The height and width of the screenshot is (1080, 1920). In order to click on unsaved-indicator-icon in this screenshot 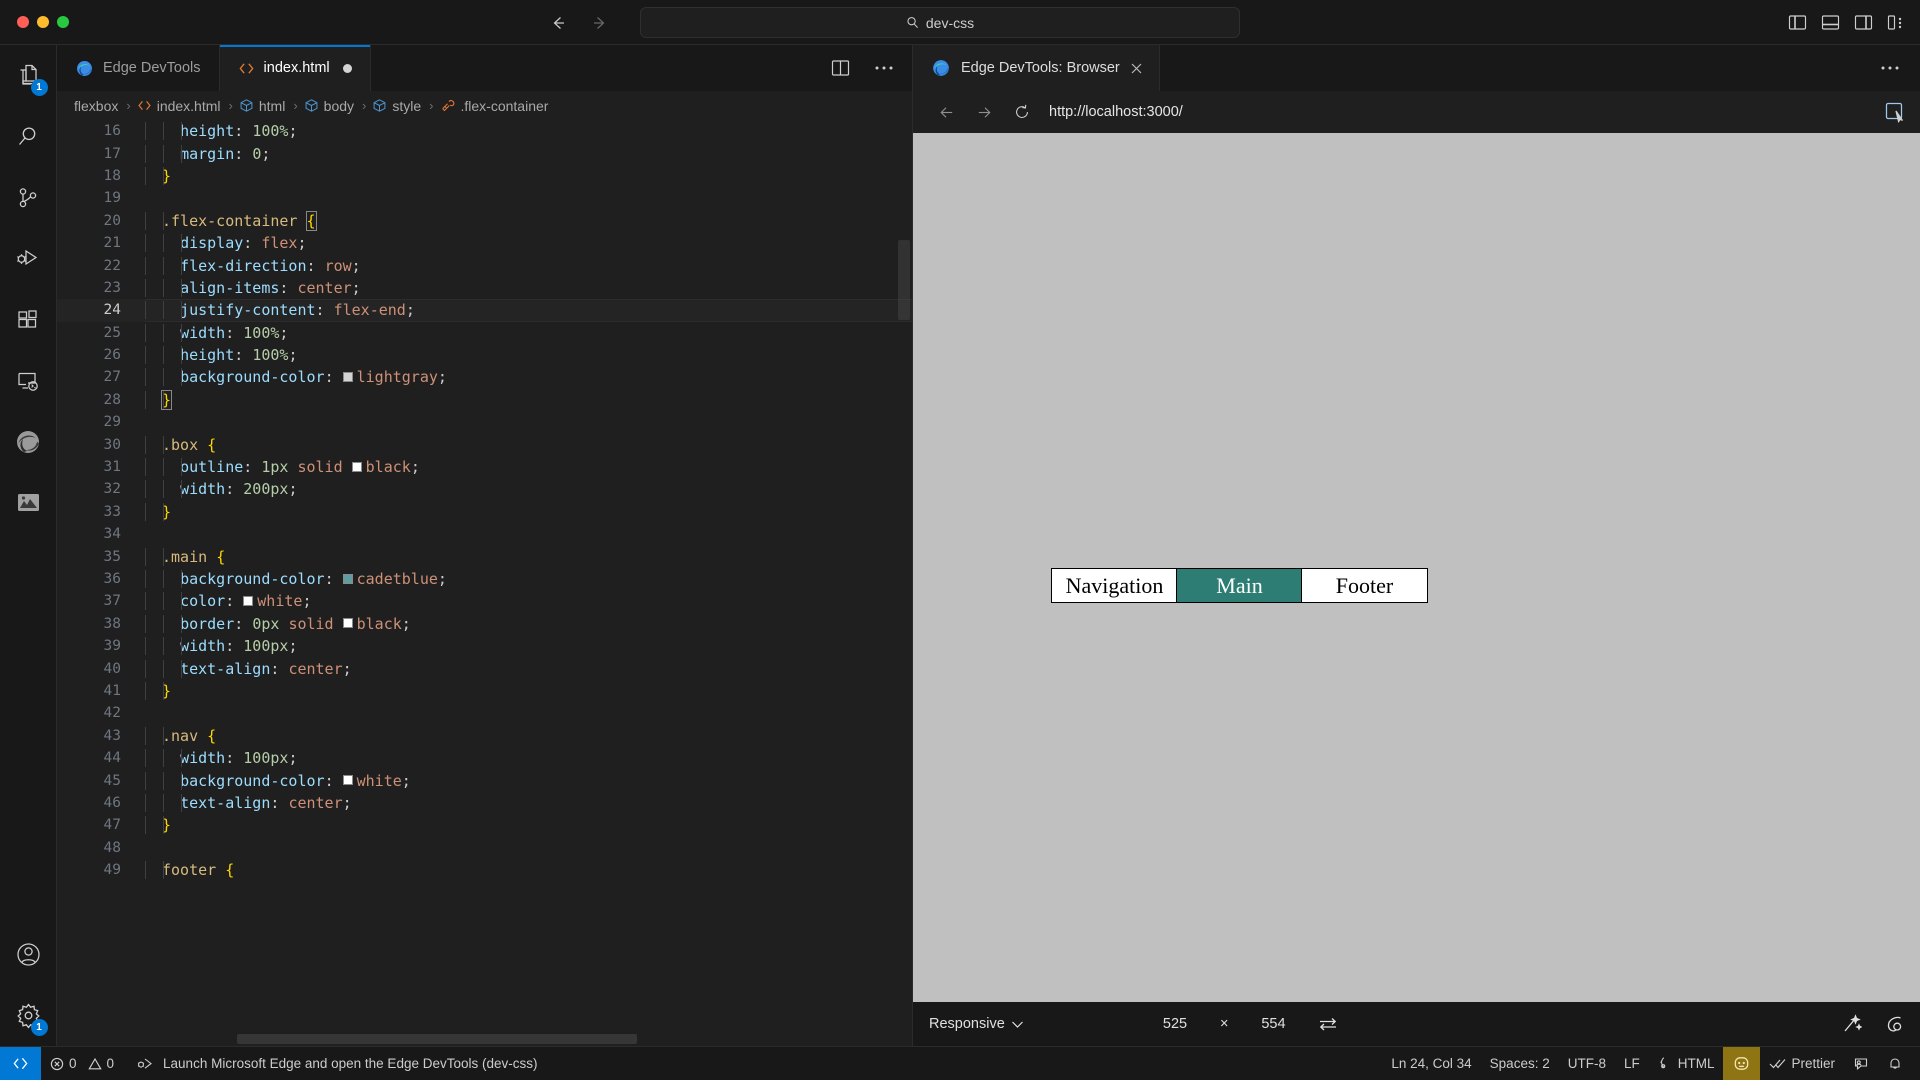, I will do `click(347, 68)`.